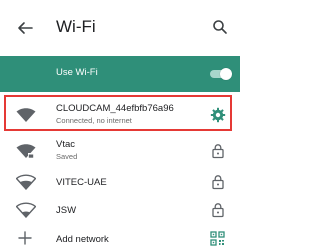 Image resolution: width=320 pixels, height=252 pixels. Describe the element at coordinates (82, 239) in the screenshot. I see `add-network-label: Add network` at that location.